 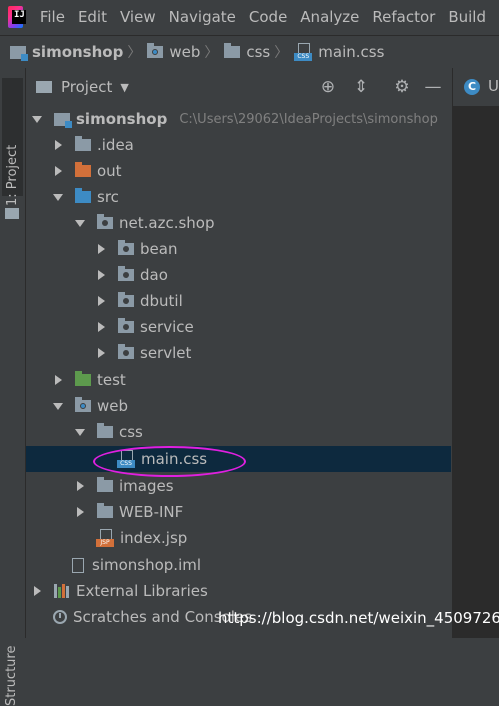 I want to click on excluded-folder-icon, so click(x=83, y=169).